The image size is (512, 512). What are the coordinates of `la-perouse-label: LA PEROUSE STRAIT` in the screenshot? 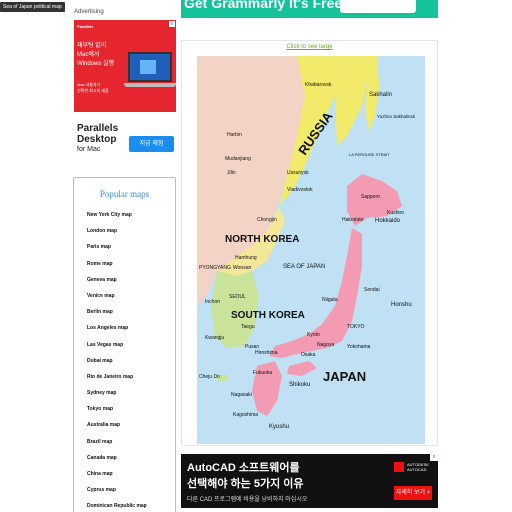 It's located at (369, 154).